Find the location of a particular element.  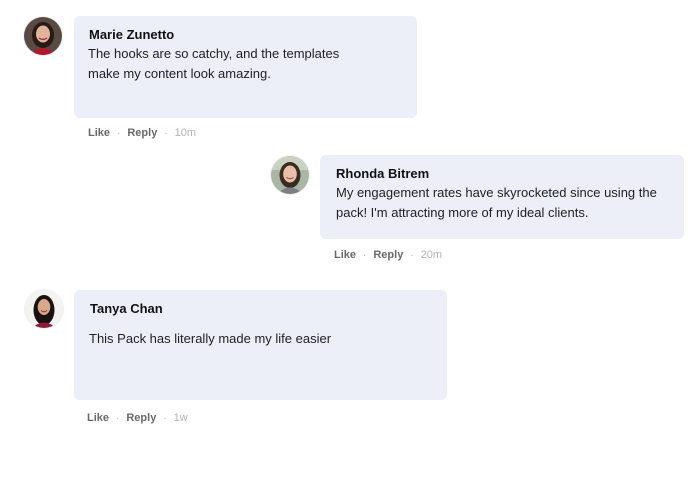

comment-timestamp: 10m is located at coordinates (185, 133).